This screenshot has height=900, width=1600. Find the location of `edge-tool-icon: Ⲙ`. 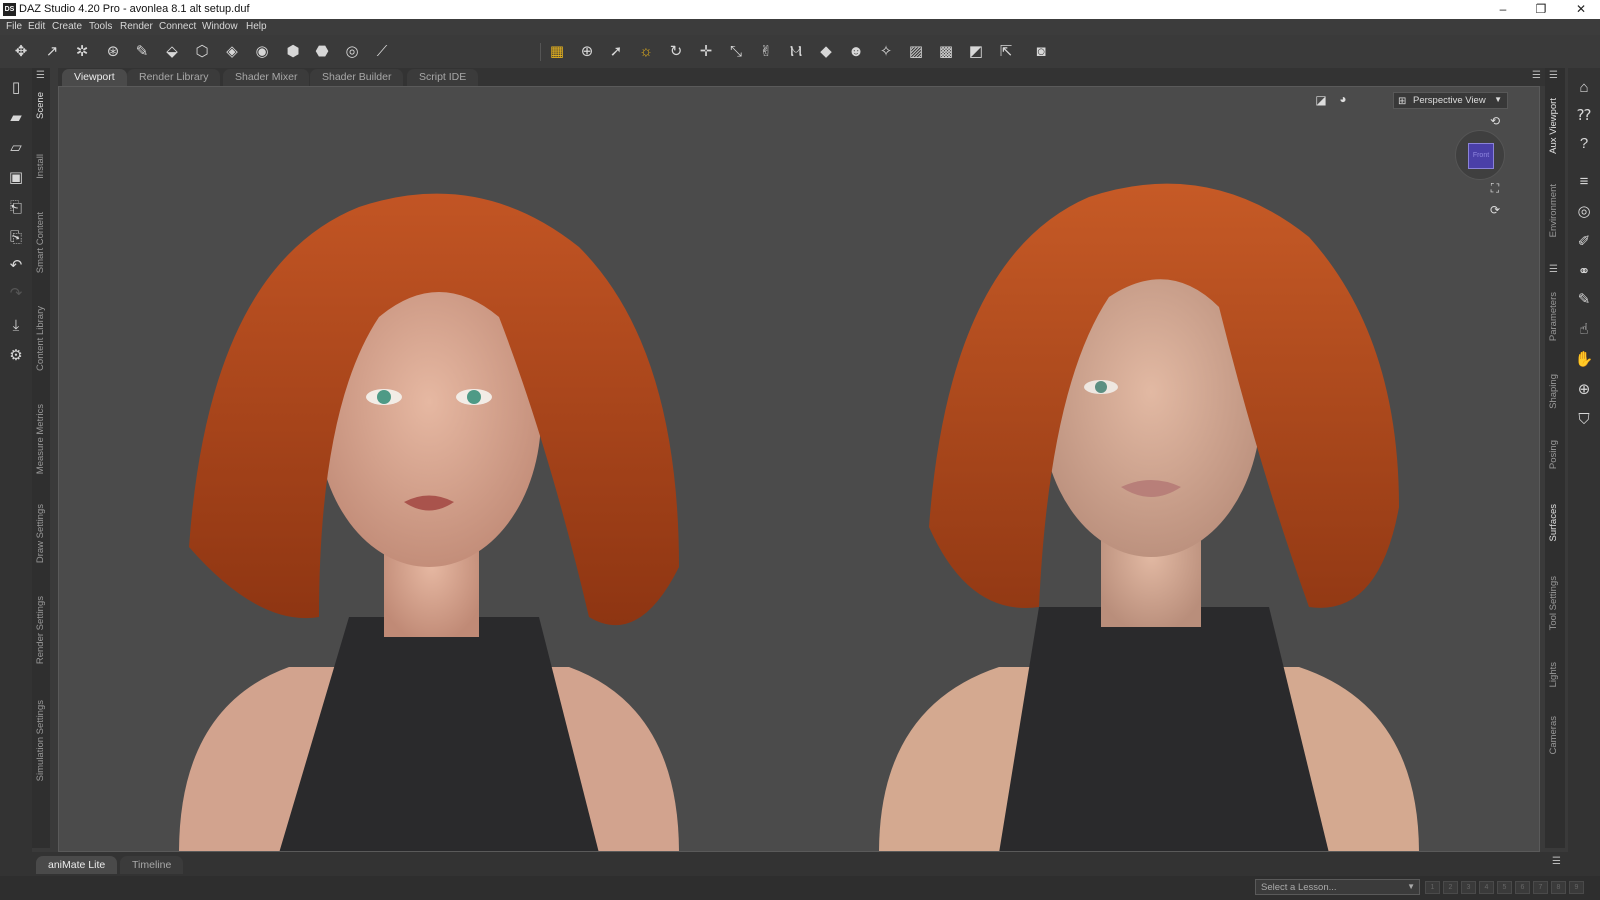

edge-tool-icon: Ⲙ is located at coordinates (796, 52).